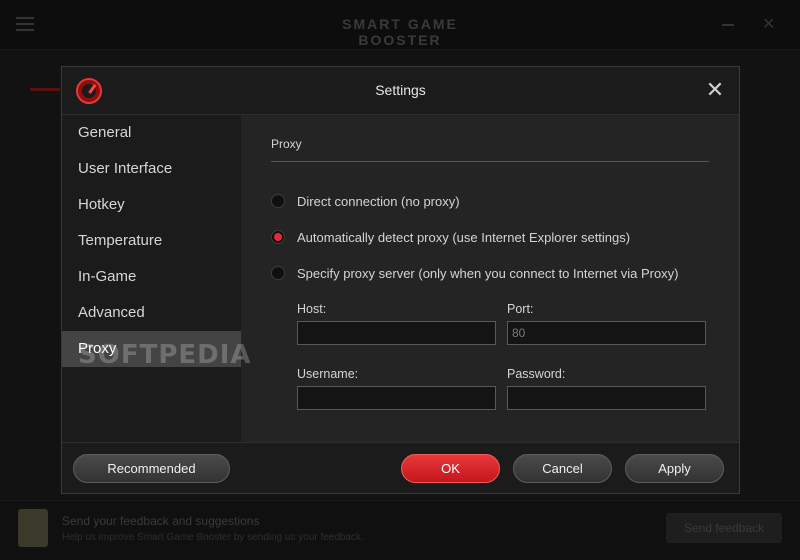  What do you see at coordinates (286, 144) in the screenshot?
I see `section-title: Proxy` at bounding box center [286, 144].